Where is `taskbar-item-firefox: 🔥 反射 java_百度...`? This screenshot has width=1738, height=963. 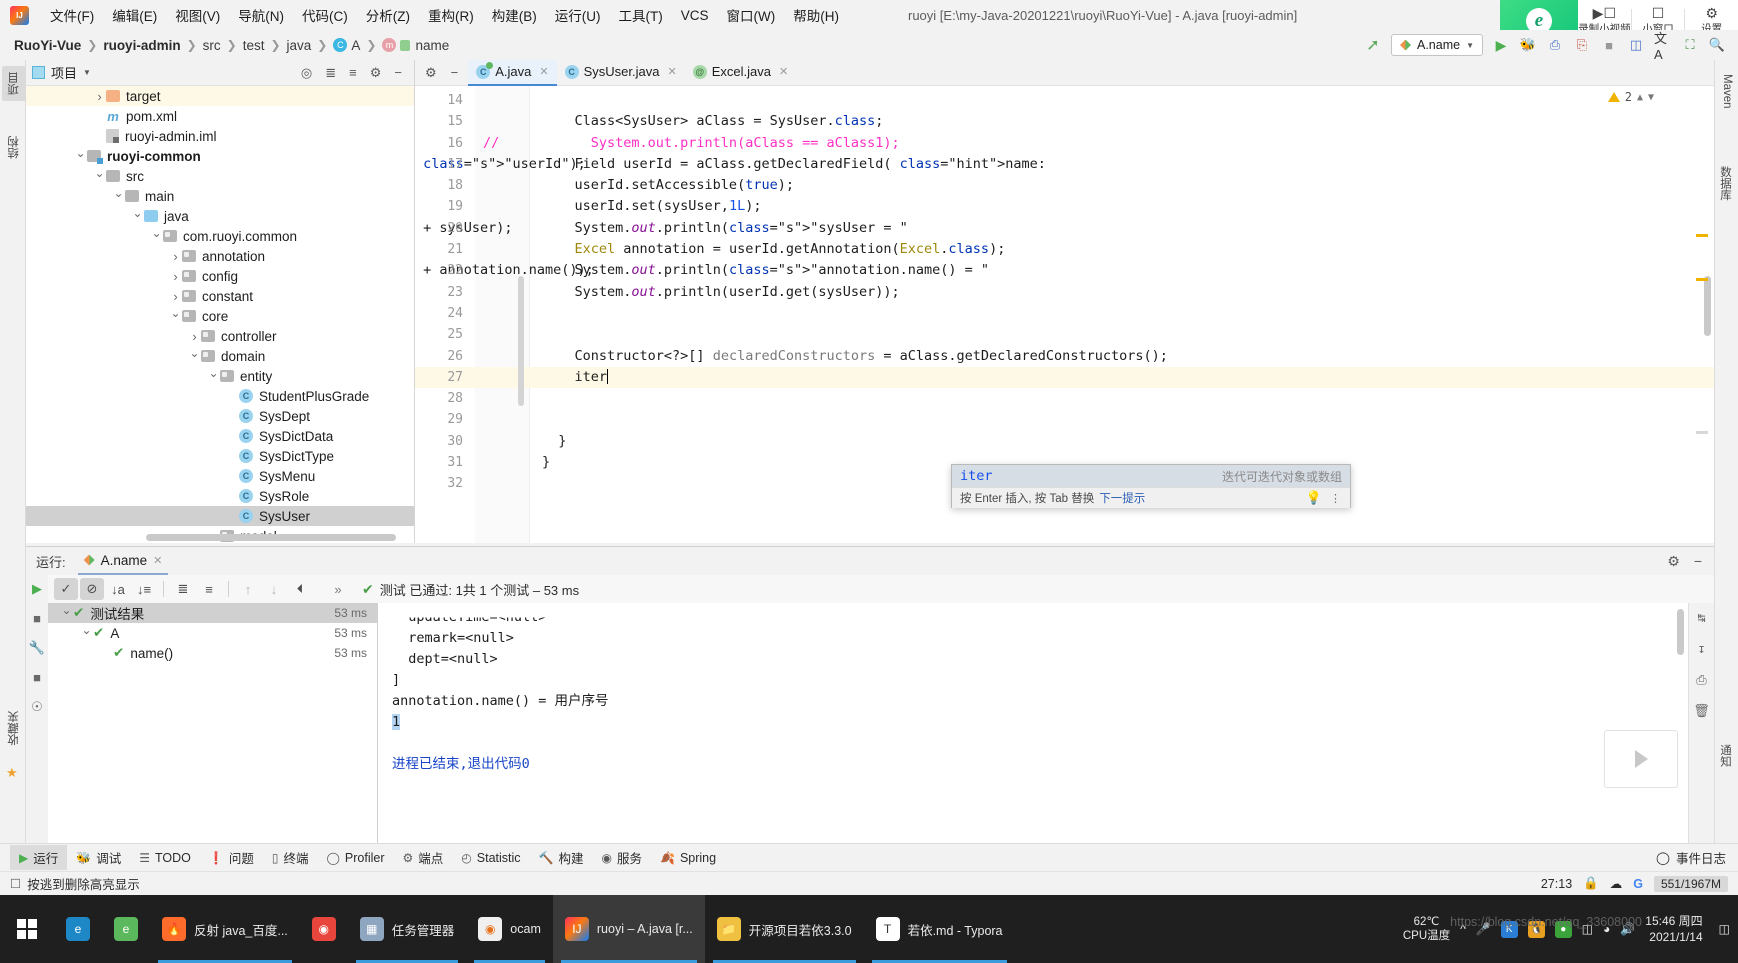 taskbar-item-firefox: 🔥 反射 java_百度... is located at coordinates (225, 929).